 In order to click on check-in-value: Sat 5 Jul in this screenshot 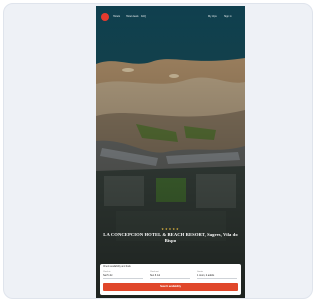, I will do `click(108, 275)`.